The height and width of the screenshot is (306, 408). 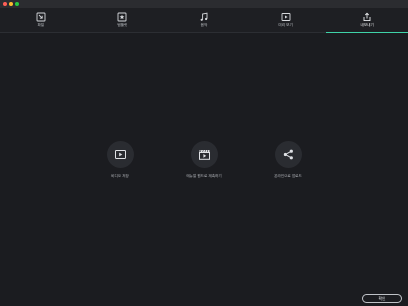 What do you see at coordinates (5, 4) in the screenshot?
I see `close-window-button` at bounding box center [5, 4].